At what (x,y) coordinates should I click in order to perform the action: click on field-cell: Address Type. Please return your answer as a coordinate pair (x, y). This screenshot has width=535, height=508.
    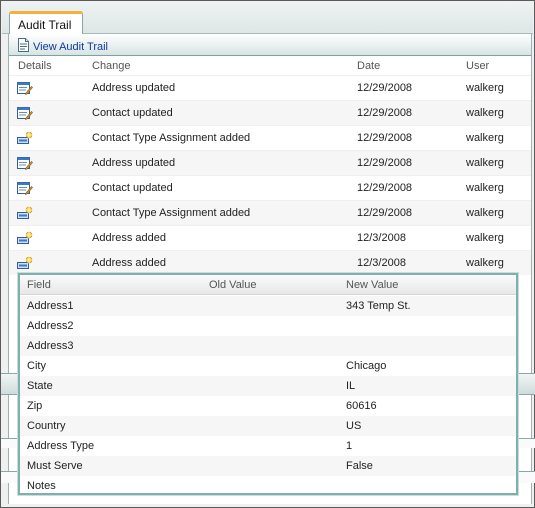
    Looking at the image, I should click on (61, 446).